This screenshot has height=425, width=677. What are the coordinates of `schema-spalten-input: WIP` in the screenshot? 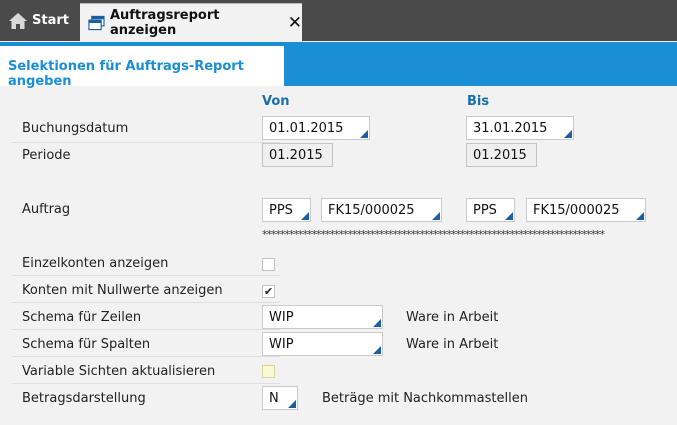 It's located at (322, 344).